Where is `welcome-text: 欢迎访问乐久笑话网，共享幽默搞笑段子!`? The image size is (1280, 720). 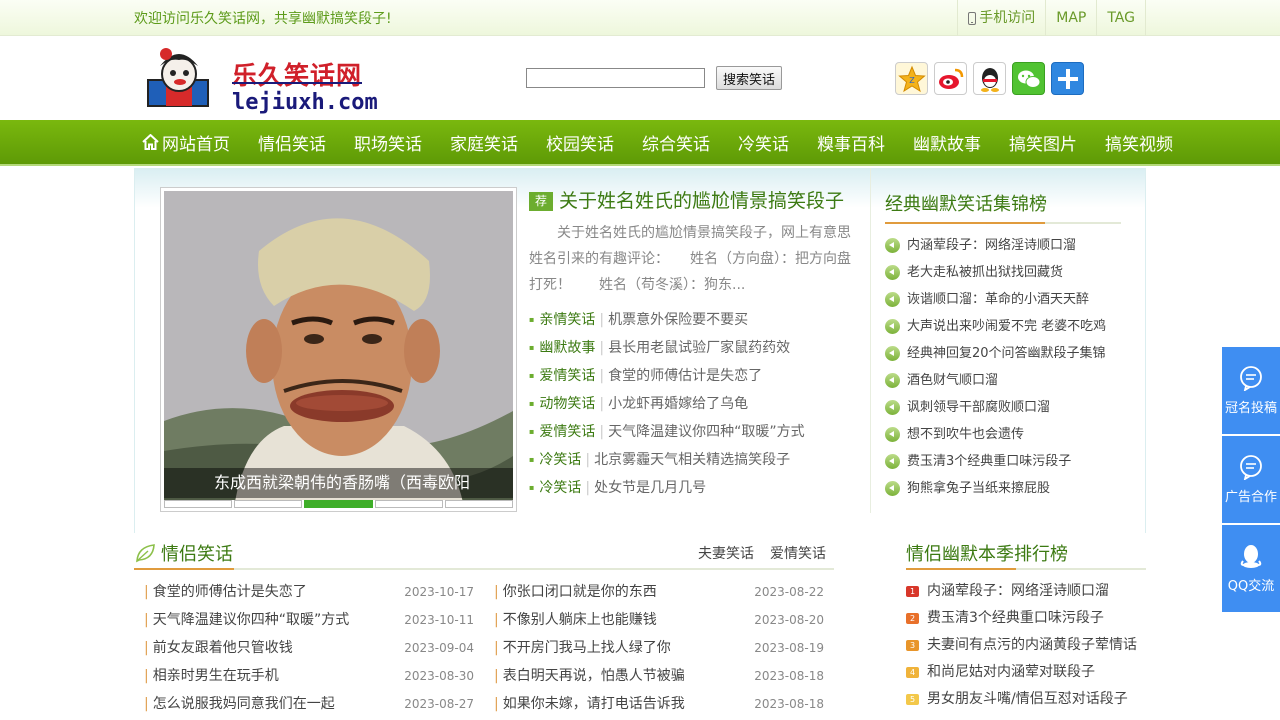
welcome-text: 欢迎访问乐久笑话网，共享幽默搞笑段子! is located at coordinates (263, 19).